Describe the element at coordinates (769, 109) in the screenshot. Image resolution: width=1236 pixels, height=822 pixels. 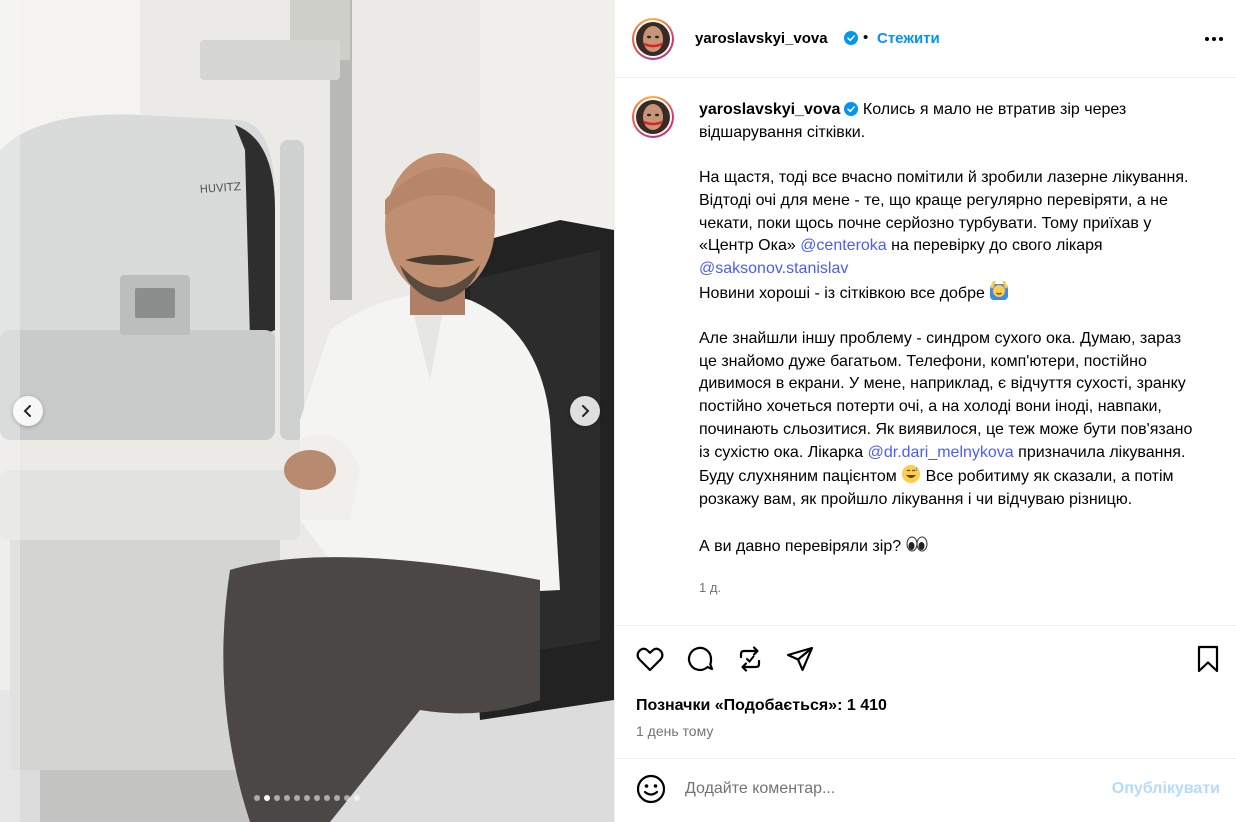
I see `caption-username: yaroslavskyi_vova` at that location.